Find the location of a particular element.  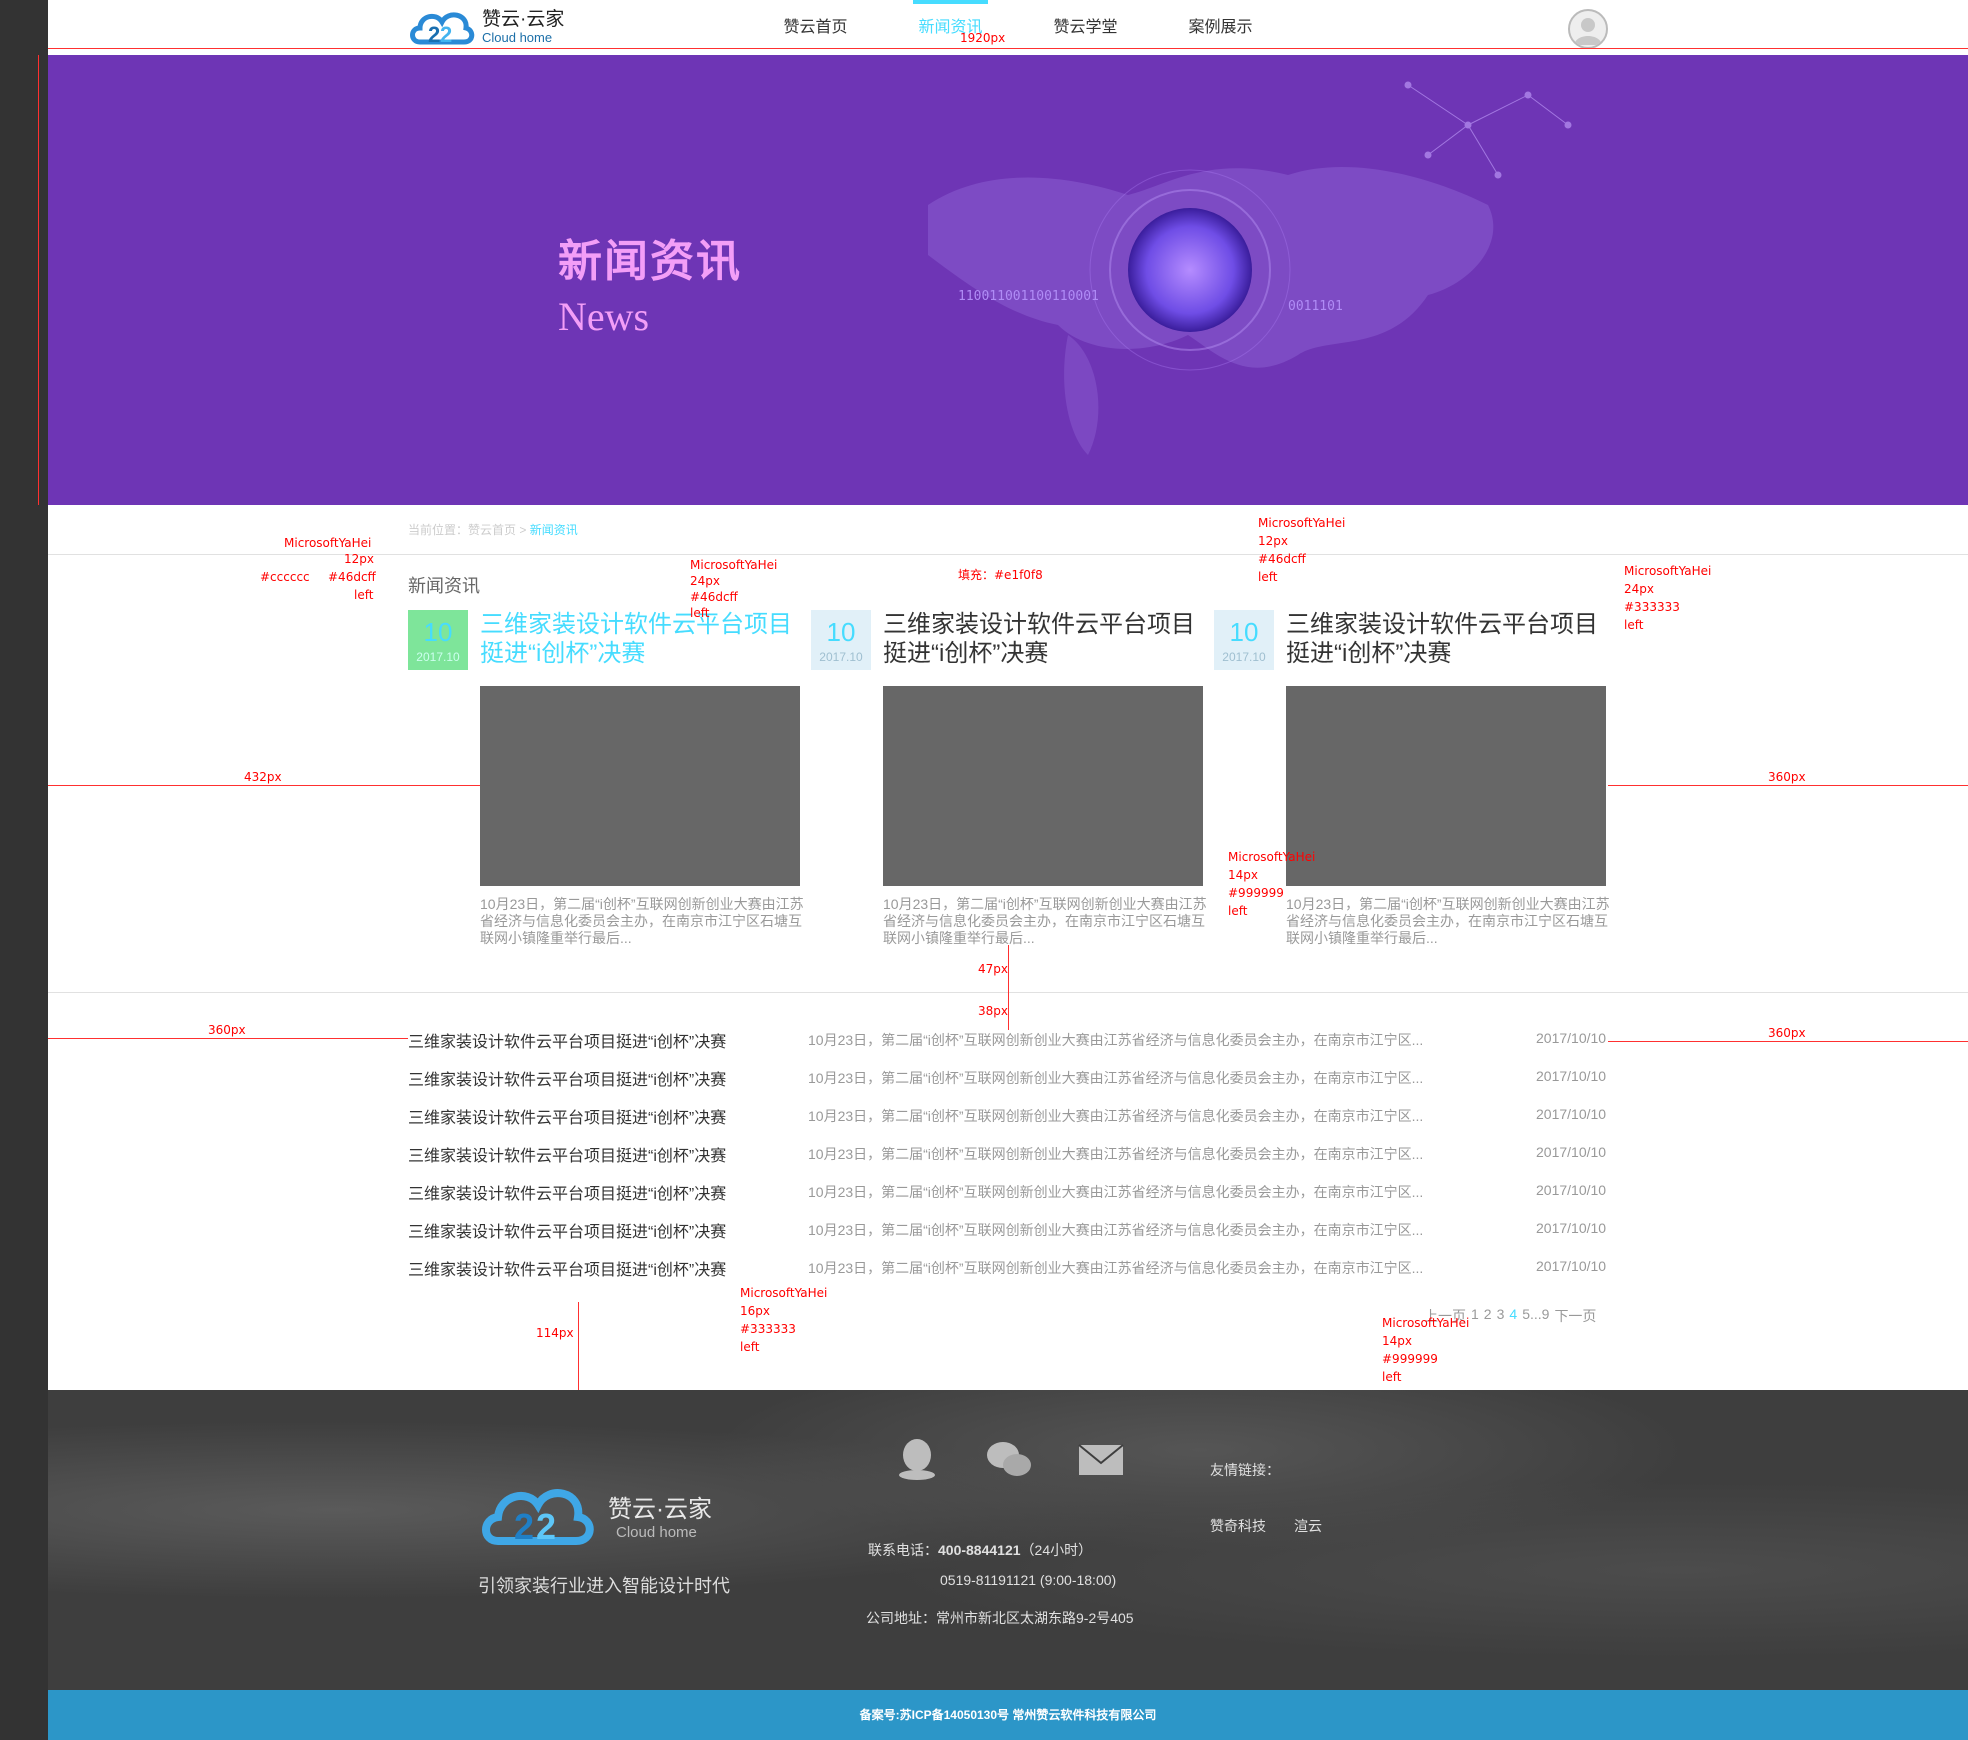

divider is located at coordinates (1008, 554).